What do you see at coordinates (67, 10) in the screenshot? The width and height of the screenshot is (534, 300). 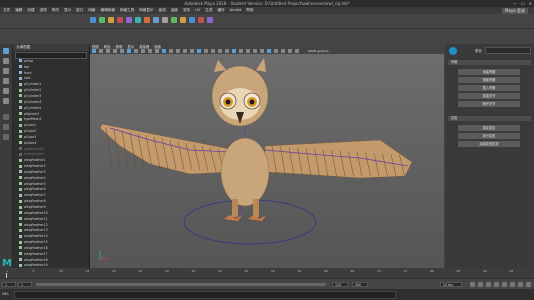 I see `menu-item: 显示` at bounding box center [67, 10].